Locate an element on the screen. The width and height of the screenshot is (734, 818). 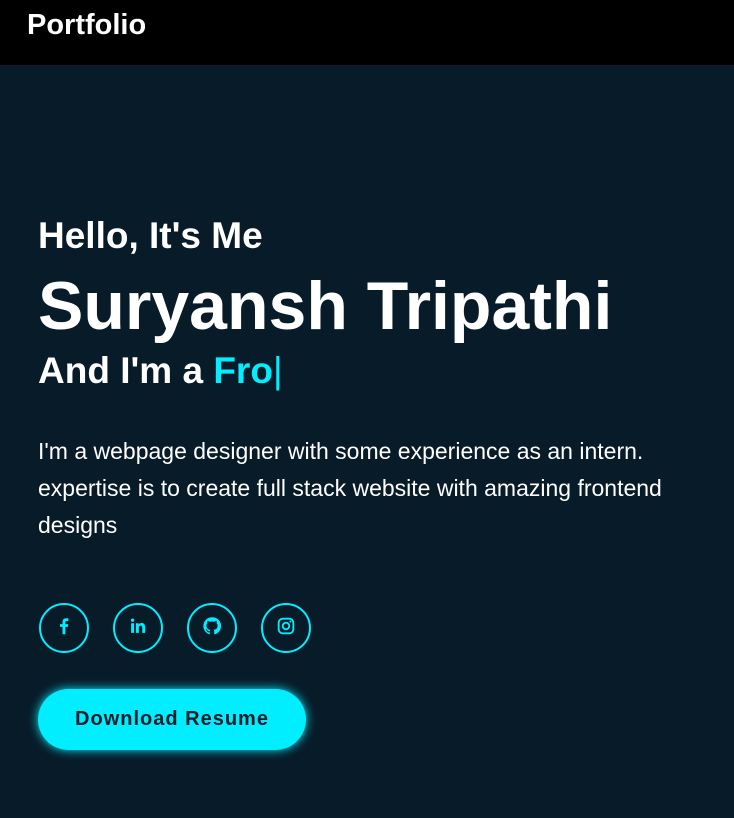
linkedin-icon is located at coordinates (138, 628).